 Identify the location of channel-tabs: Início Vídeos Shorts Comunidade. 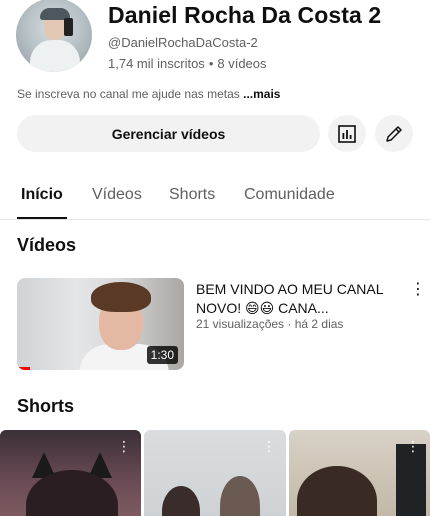
(215, 198).